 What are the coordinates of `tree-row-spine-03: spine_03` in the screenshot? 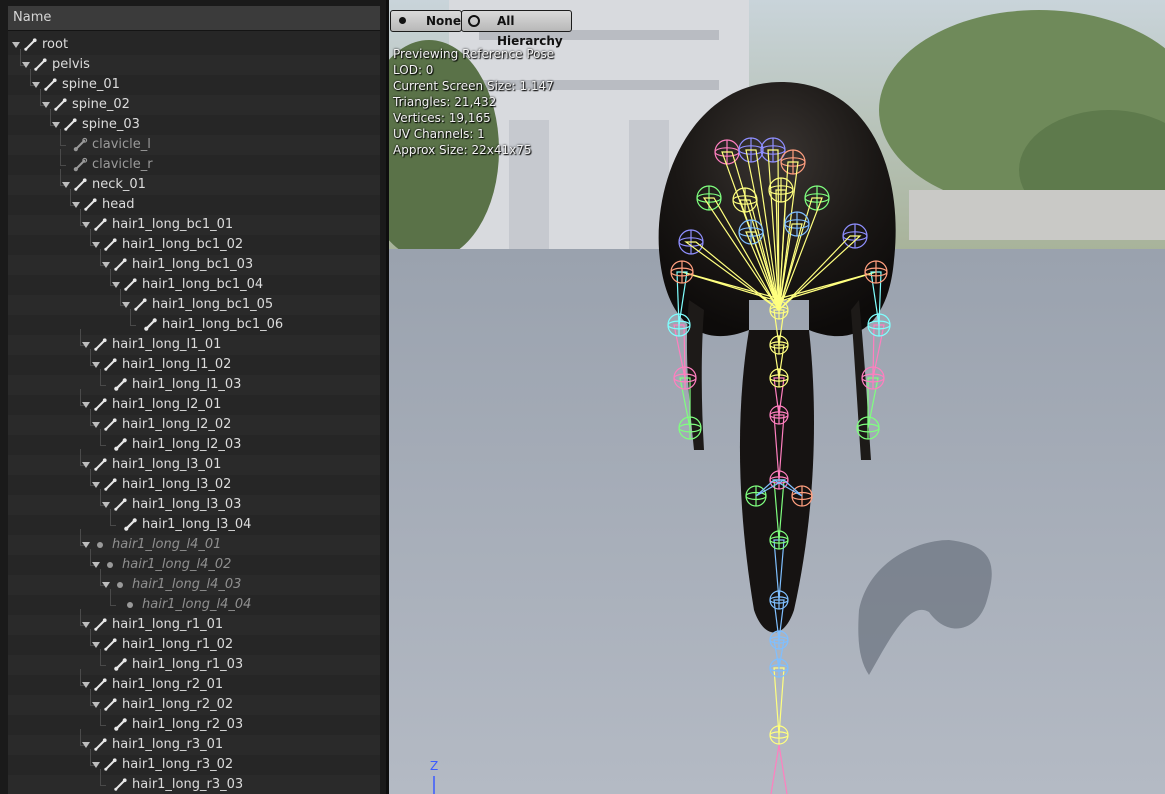 It's located at (194, 122).